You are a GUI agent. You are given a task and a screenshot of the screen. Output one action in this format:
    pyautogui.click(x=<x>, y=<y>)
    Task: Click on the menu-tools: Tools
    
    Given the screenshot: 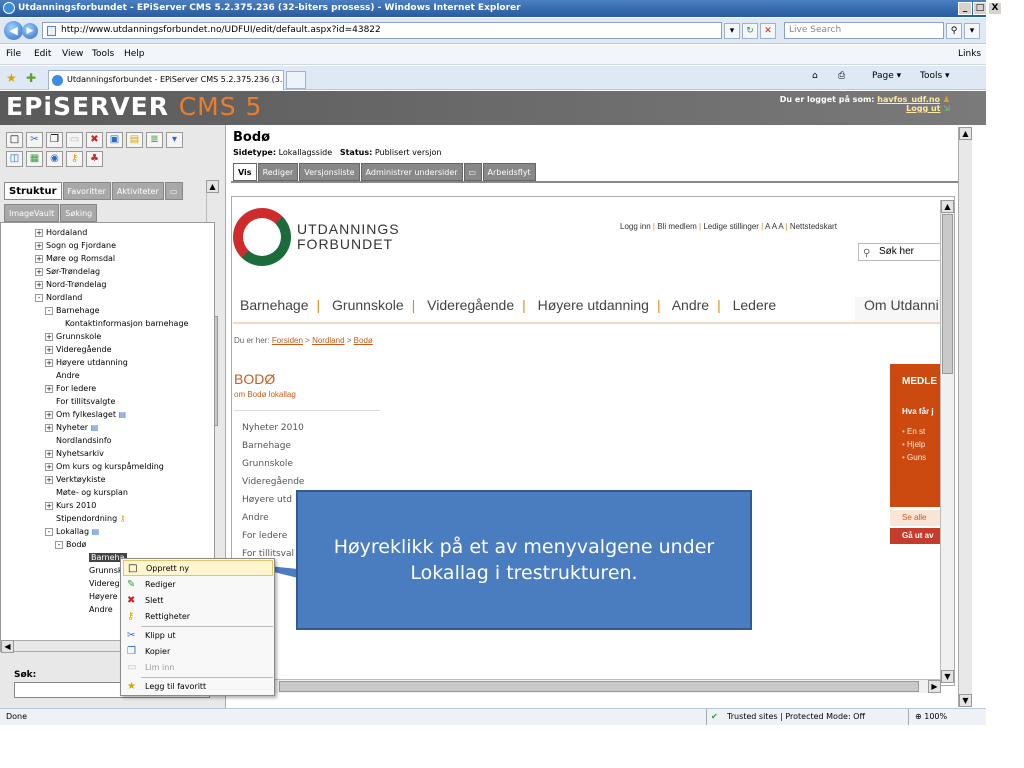 What is the action you would take?
    pyautogui.click(x=103, y=54)
    